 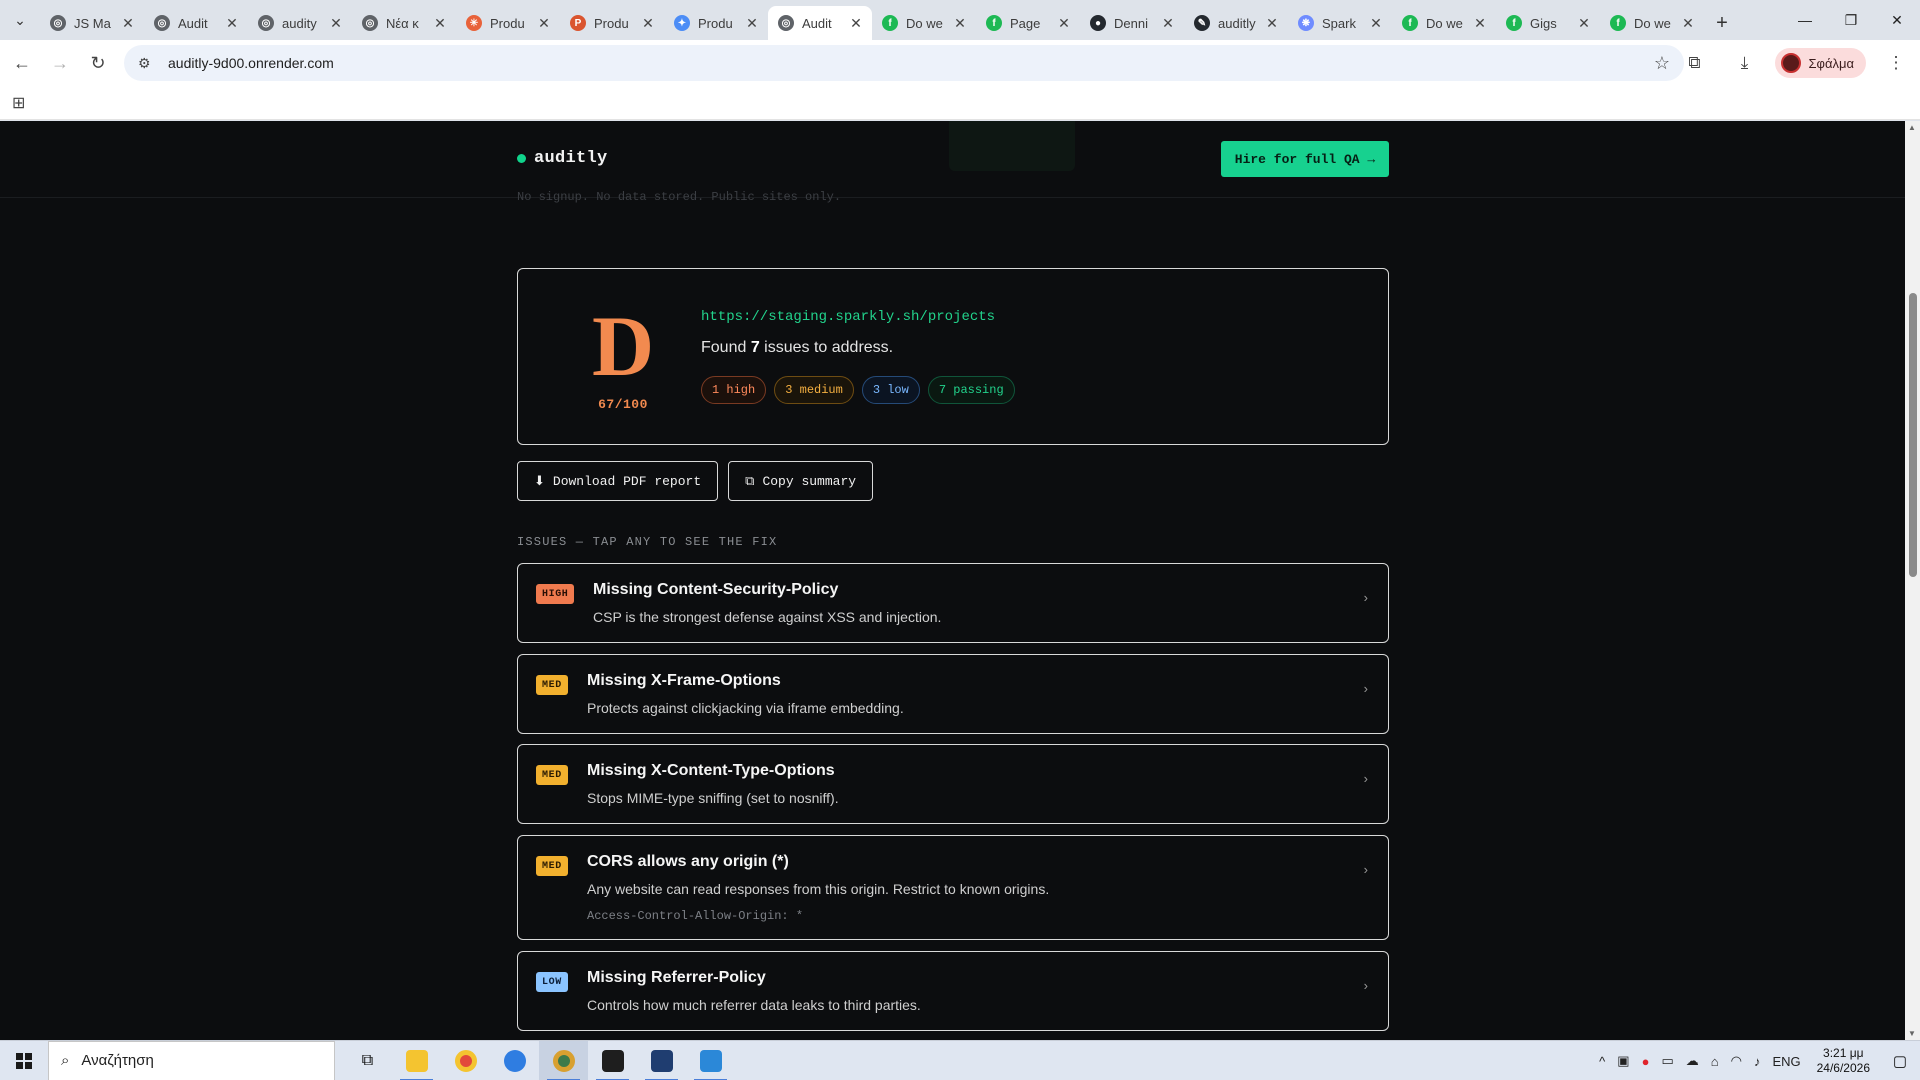 What do you see at coordinates (1851, 20) in the screenshot?
I see `restore-icon: ❐` at bounding box center [1851, 20].